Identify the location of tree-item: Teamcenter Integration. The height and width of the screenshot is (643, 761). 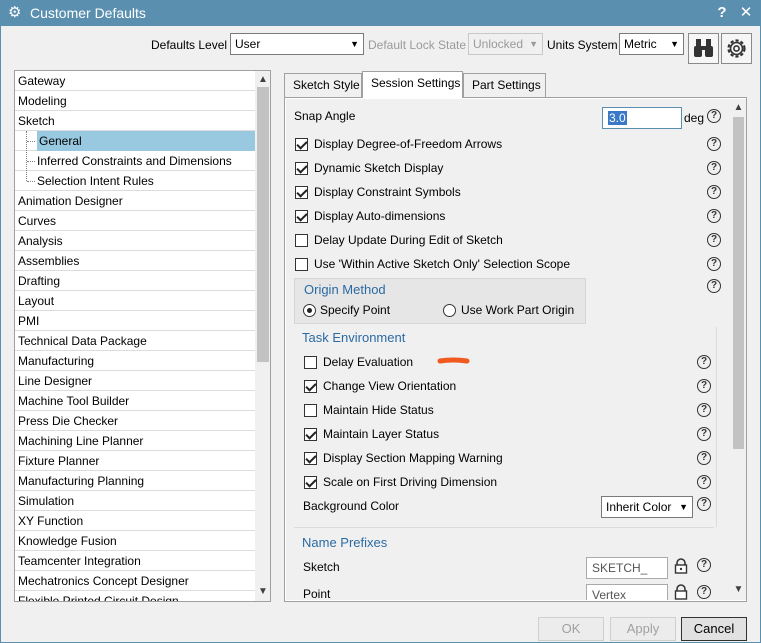
(135, 561).